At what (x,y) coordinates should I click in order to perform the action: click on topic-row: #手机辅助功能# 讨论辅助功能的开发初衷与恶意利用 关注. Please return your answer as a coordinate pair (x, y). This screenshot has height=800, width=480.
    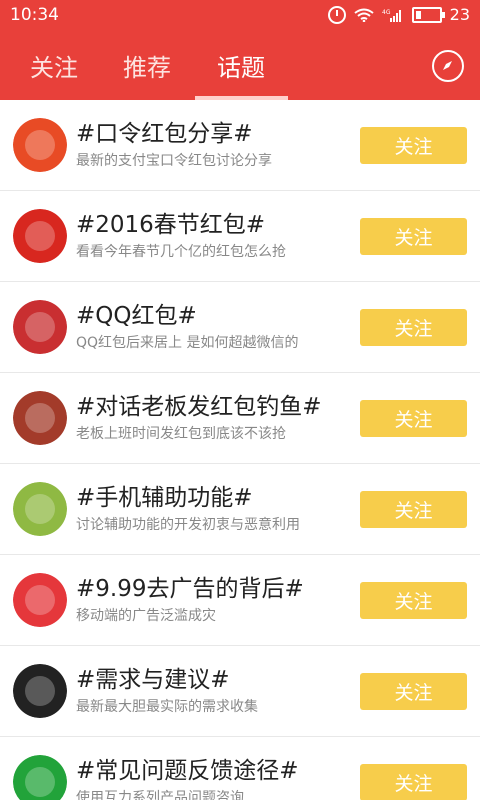
    Looking at the image, I should click on (240, 509).